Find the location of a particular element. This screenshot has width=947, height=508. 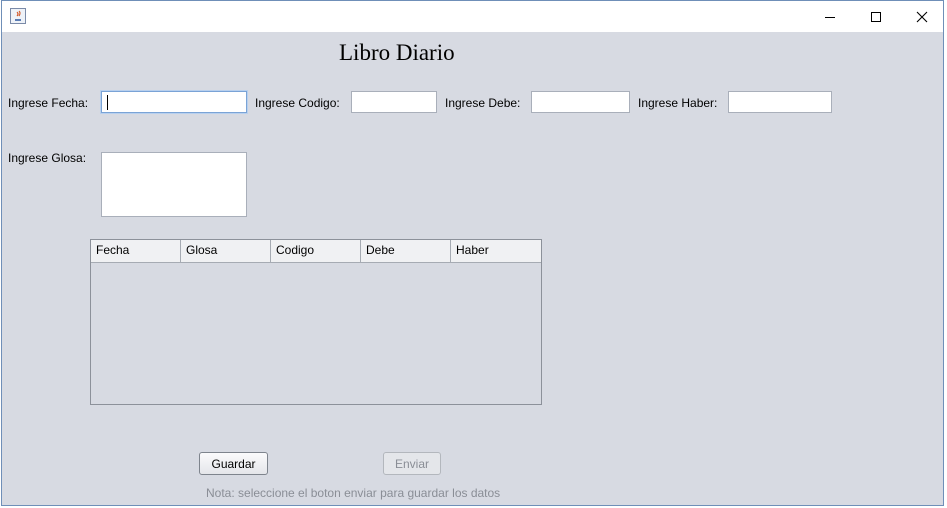

haber-label: Ingrese Haber: is located at coordinates (678, 103).